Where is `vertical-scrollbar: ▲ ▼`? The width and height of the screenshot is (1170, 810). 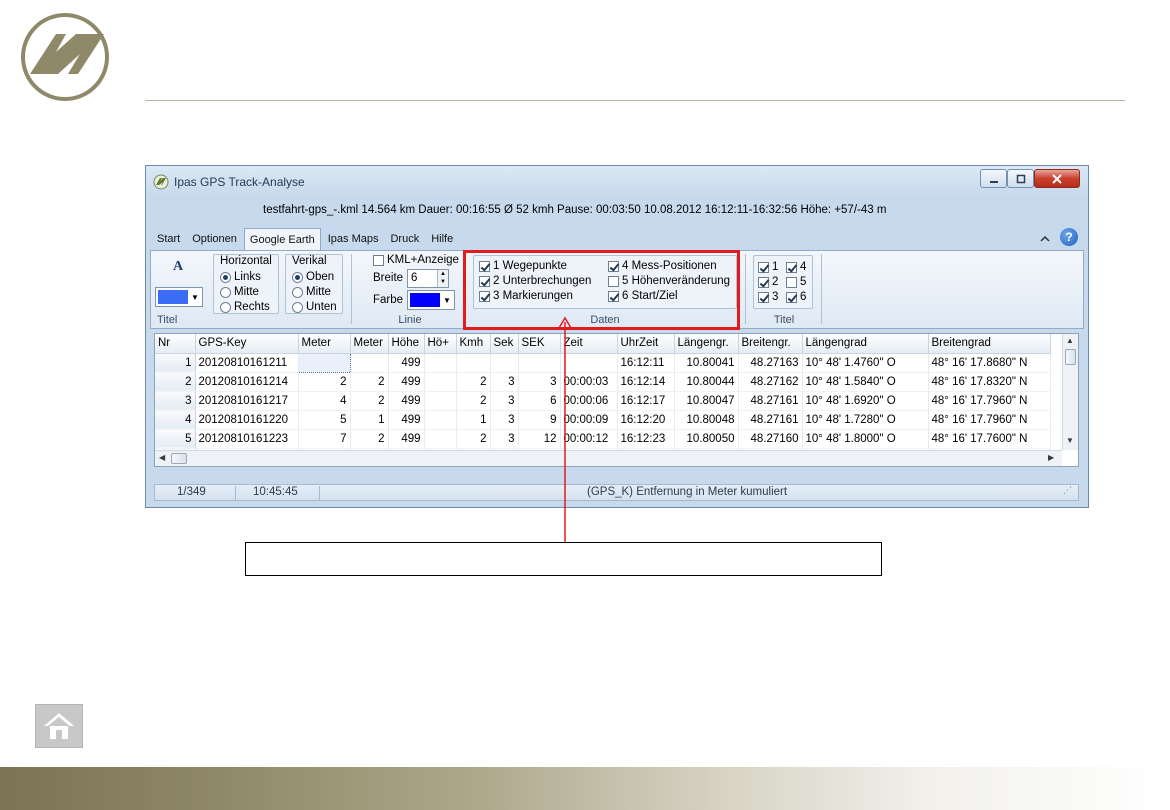 vertical-scrollbar: ▲ ▼ is located at coordinates (1070, 392).